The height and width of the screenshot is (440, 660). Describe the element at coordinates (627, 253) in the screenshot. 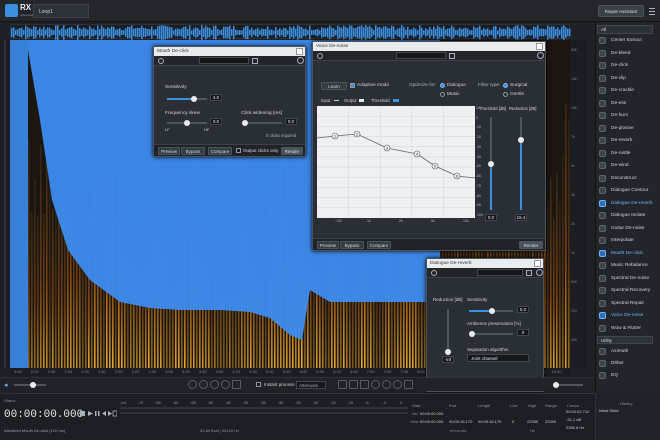

I see `module-item: Mouth De-click` at that location.